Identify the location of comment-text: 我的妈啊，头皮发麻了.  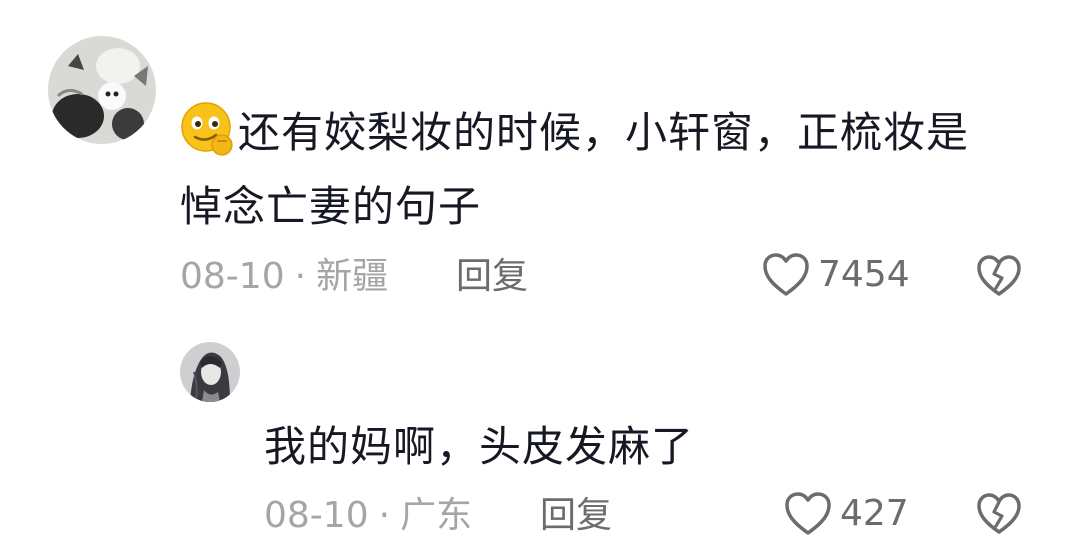
(479, 446).